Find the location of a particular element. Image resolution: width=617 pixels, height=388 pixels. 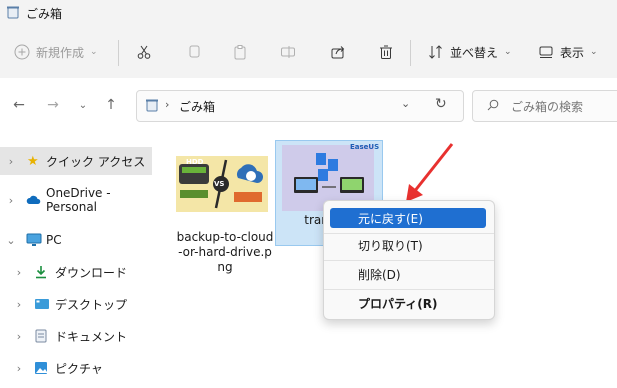

thumbnail-hdd-text: HDD is located at coordinates (195, 162).